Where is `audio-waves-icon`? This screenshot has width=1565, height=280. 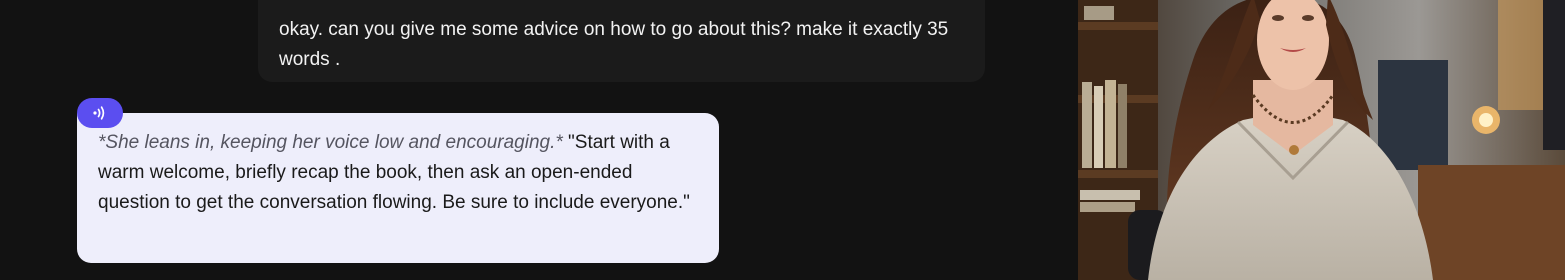
audio-waves-icon is located at coordinates (99, 113).